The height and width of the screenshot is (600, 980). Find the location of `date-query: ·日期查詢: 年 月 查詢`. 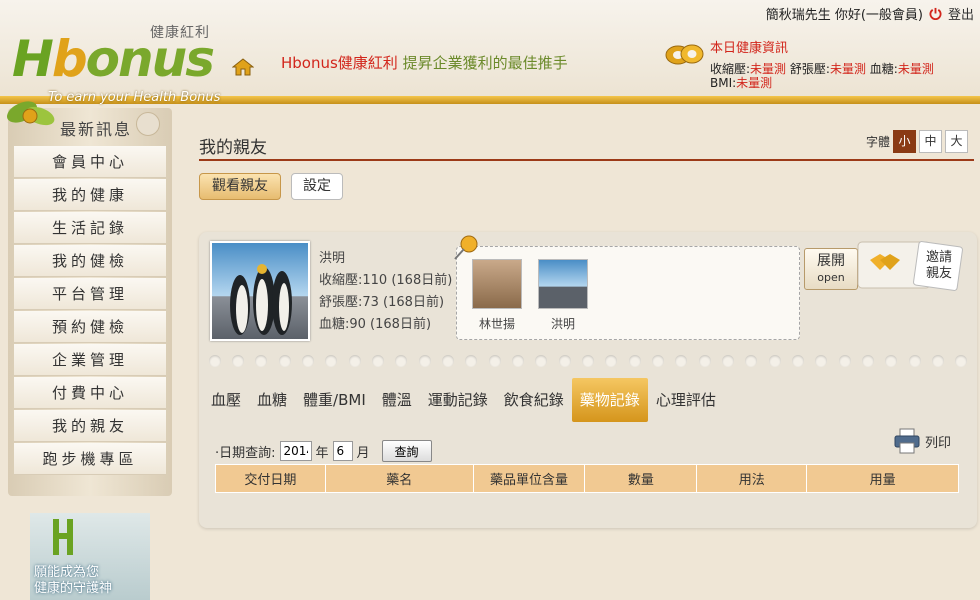

date-query: ·日期查詢: 年 月 查詢 is located at coordinates (323, 451).